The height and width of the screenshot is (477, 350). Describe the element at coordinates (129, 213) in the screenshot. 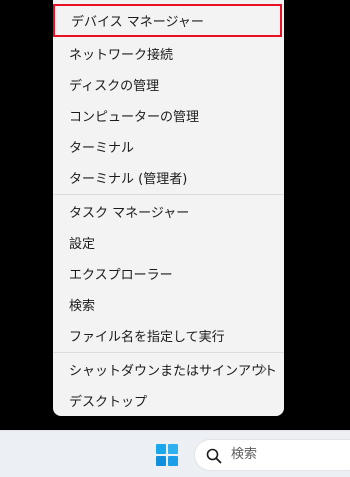

I see `menu-item-label: タスク マネージャー` at that location.